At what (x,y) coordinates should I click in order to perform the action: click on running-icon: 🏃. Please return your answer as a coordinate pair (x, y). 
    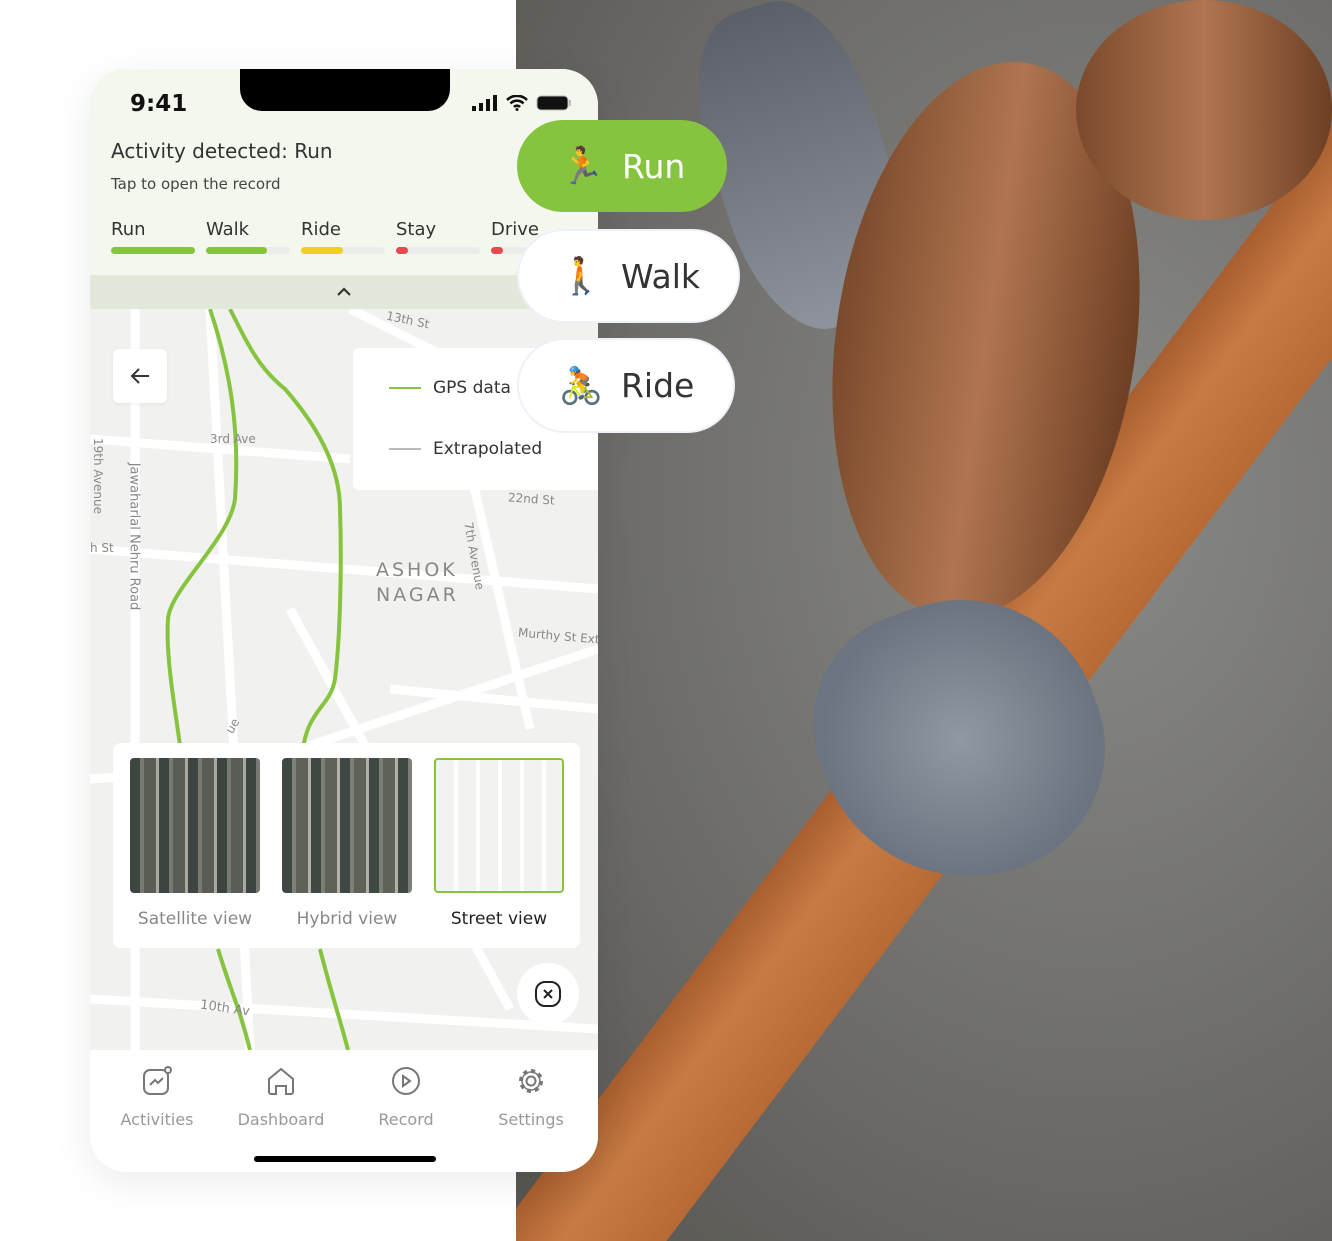
    Looking at the image, I should click on (582, 166).